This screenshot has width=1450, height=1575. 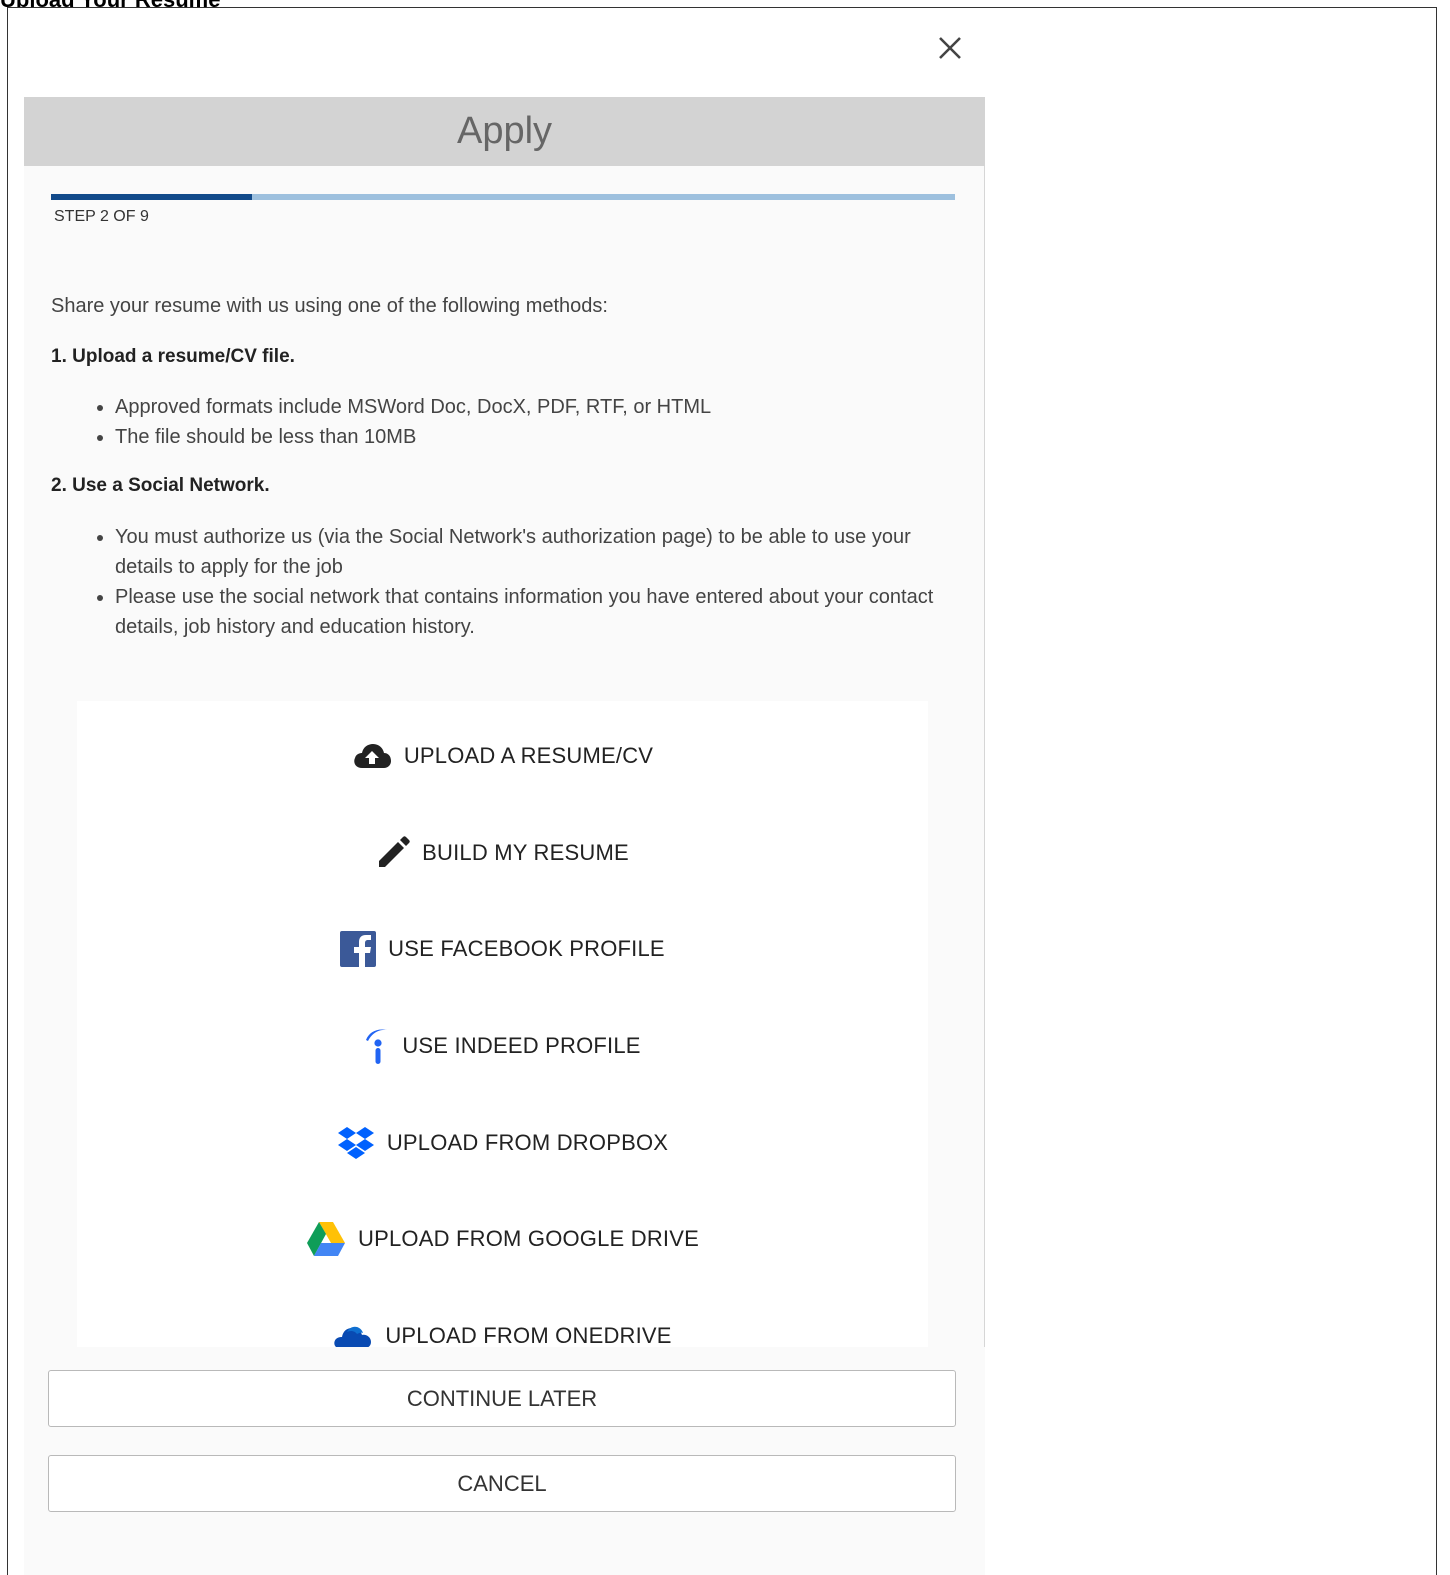 I want to click on google-drive-upload-button: UPLOAD FROM GOOGLE DRIVE, so click(x=502, y=1239).